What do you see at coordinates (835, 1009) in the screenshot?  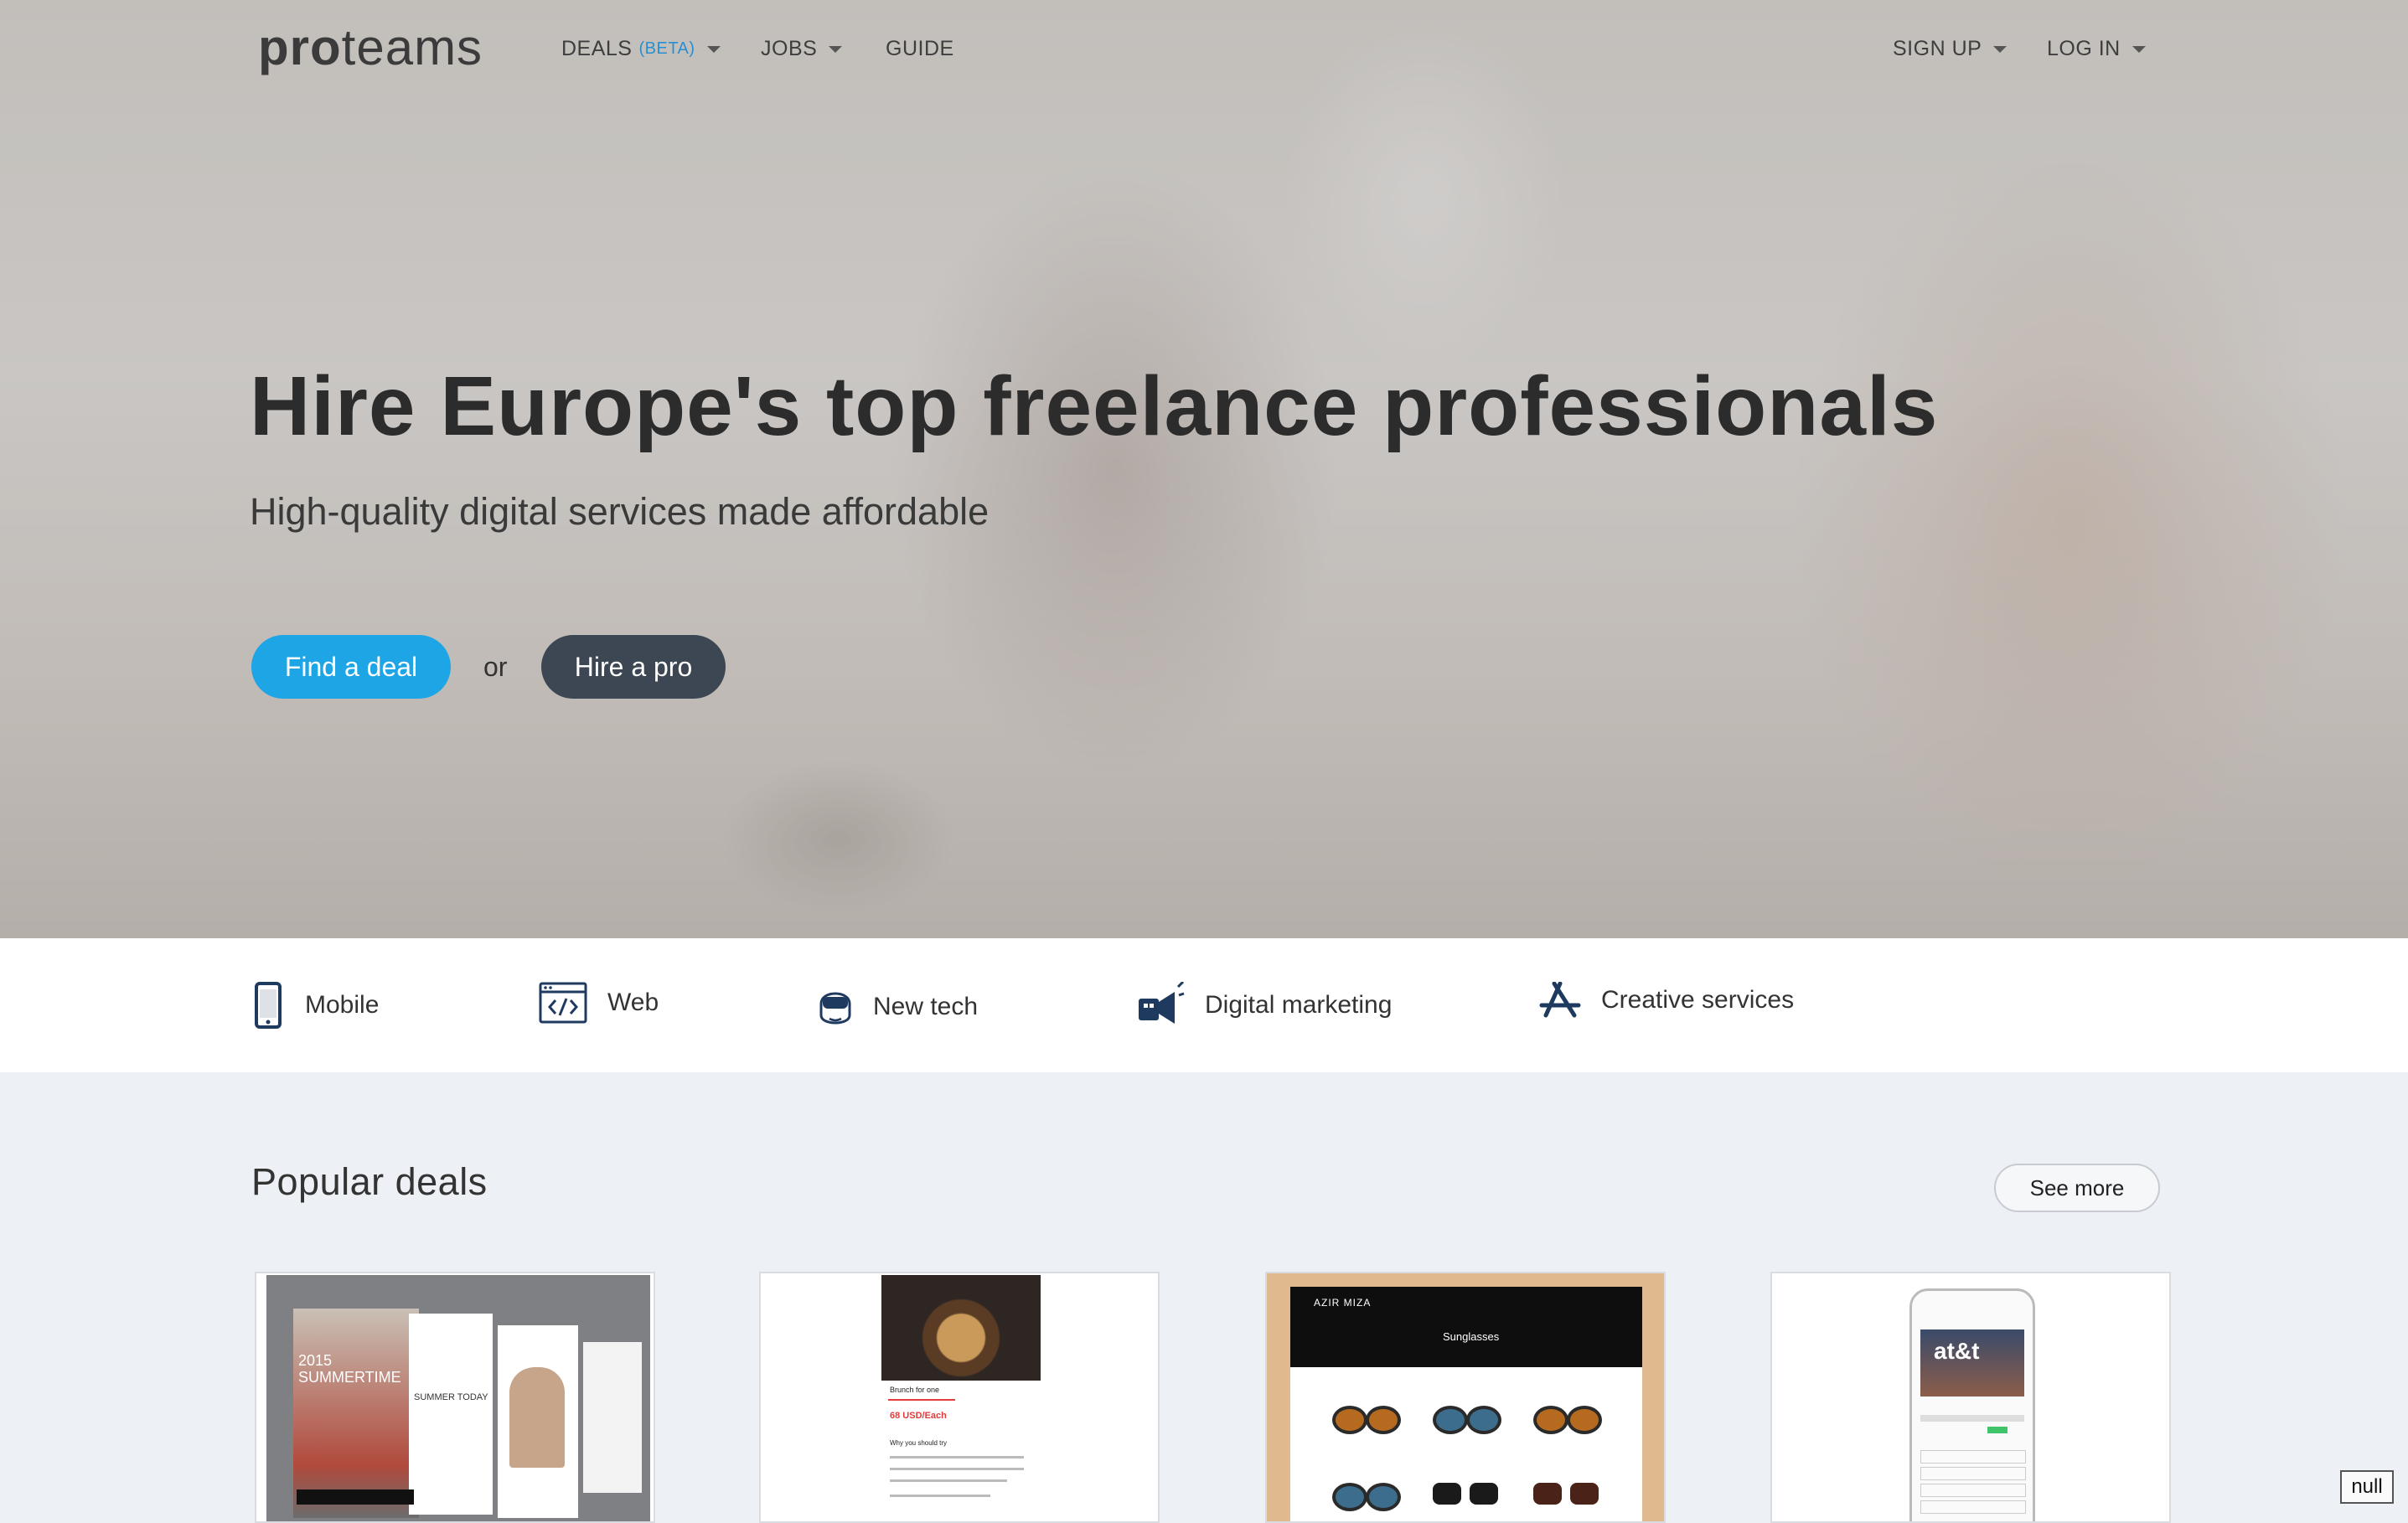 I see `vr-headset-icon` at bounding box center [835, 1009].